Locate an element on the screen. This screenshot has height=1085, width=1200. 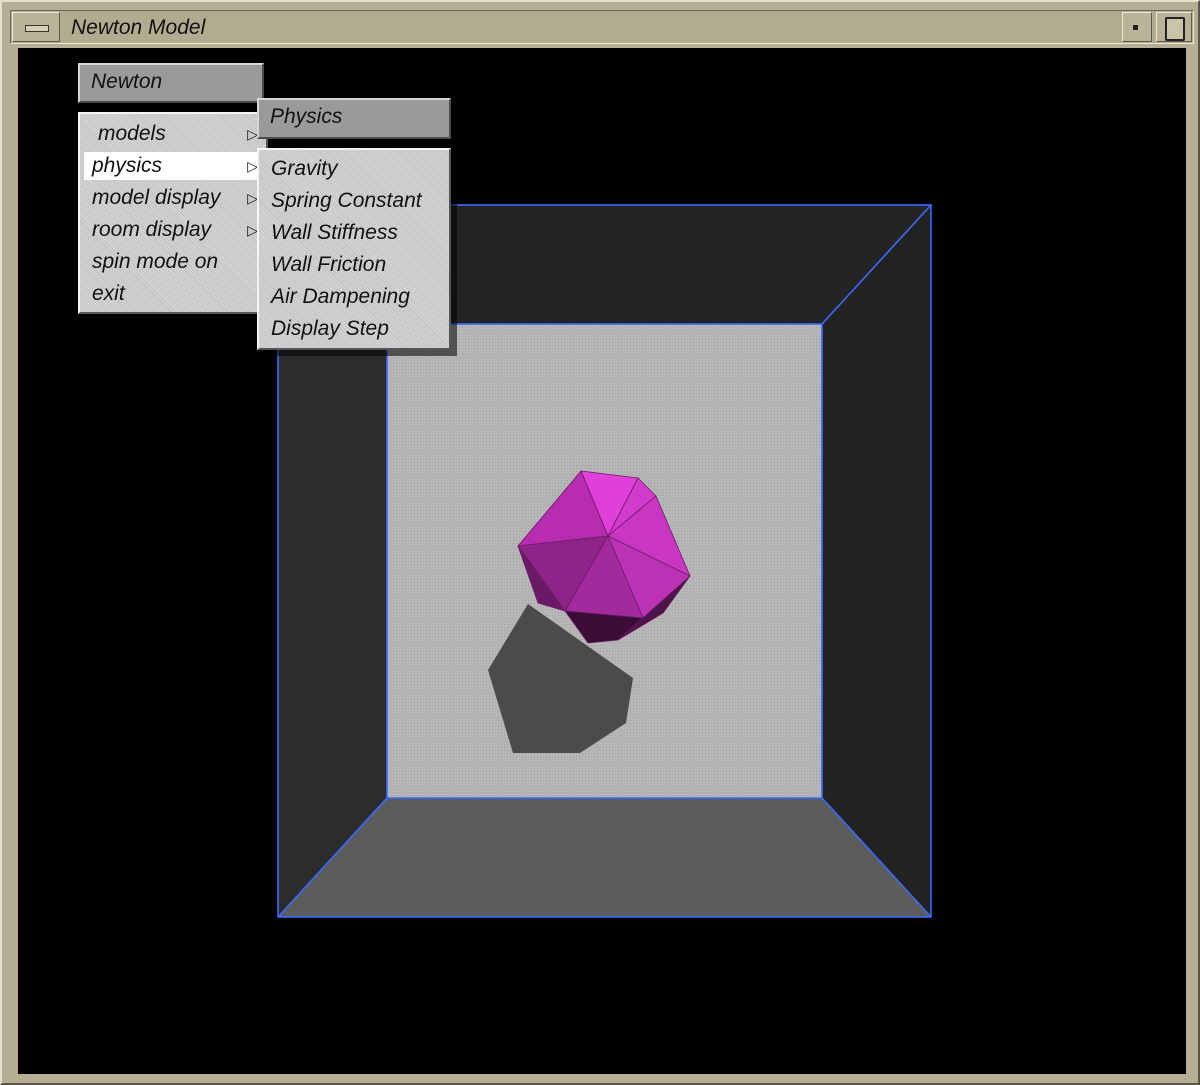
title-bar: Newton Model is located at coordinates (602, 27).